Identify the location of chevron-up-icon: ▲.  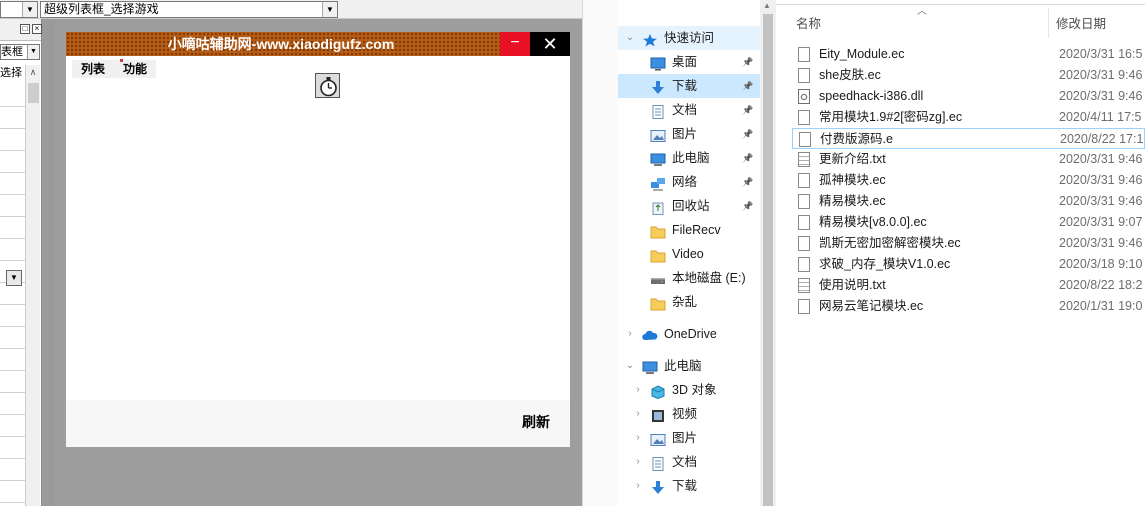
(767, 5).